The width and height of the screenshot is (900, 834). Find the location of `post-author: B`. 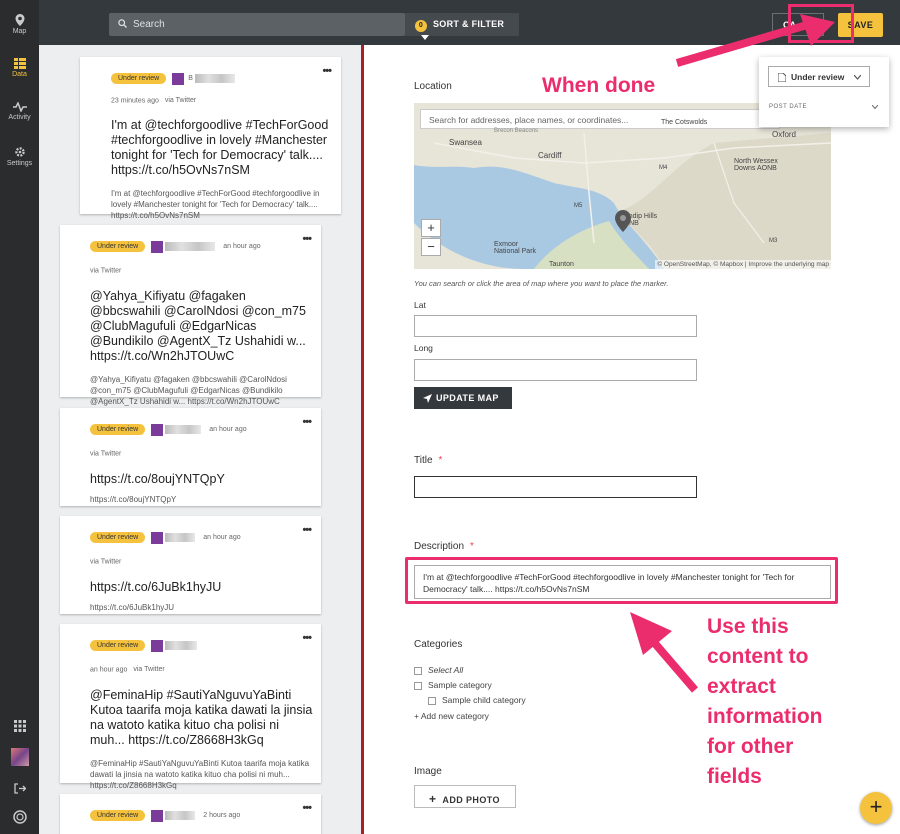

post-author: B is located at coordinates (190, 79).